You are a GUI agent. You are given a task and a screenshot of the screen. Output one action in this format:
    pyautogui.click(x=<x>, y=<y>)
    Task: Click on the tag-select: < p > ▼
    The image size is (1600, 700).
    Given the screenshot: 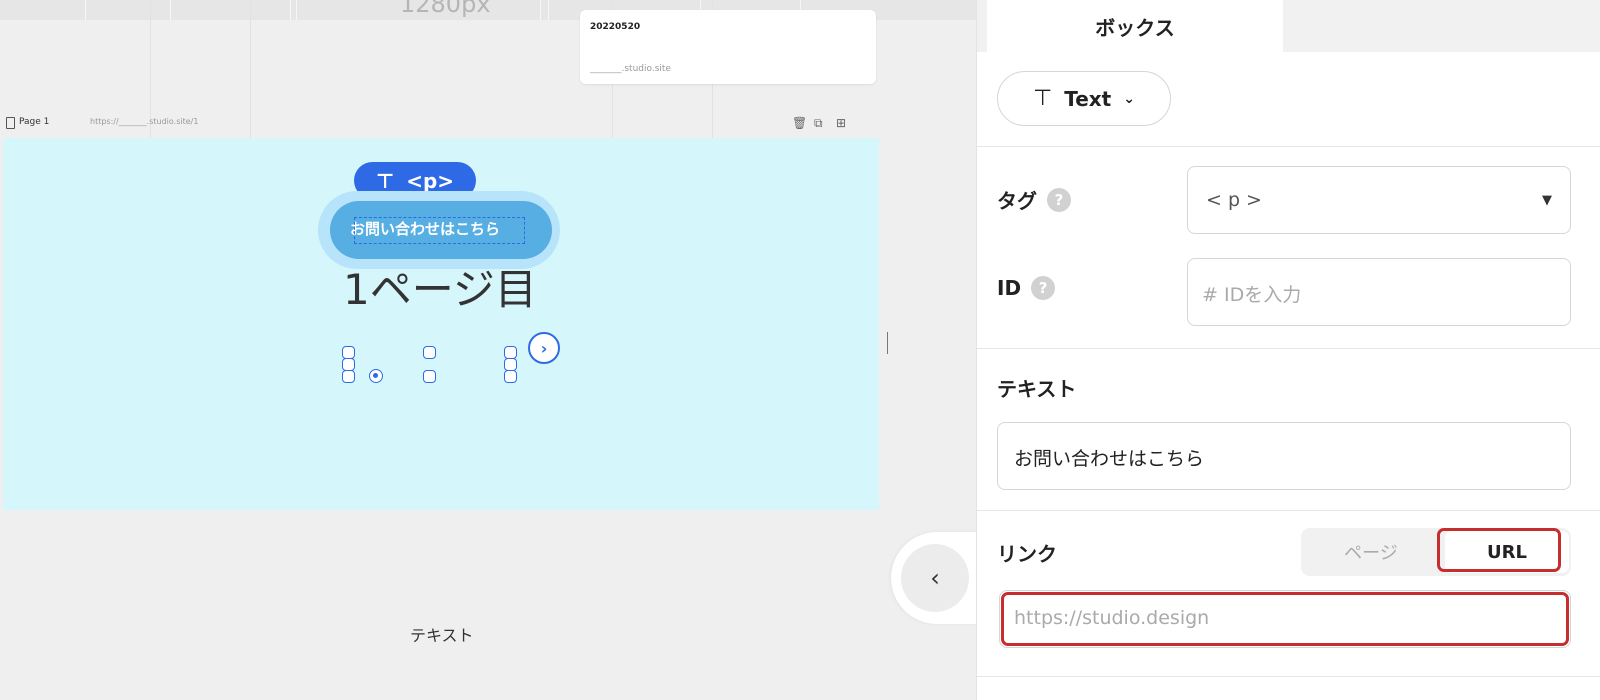 What is the action you would take?
    pyautogui.click(x=1379, y=200)
    